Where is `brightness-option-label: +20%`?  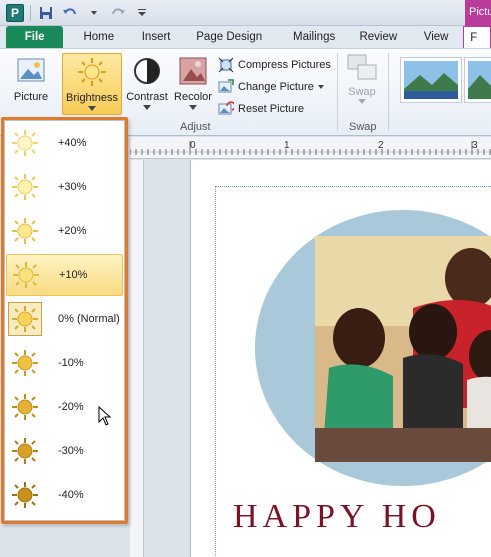 brightness-option-label: +20% is located at coordinates (72, 231).